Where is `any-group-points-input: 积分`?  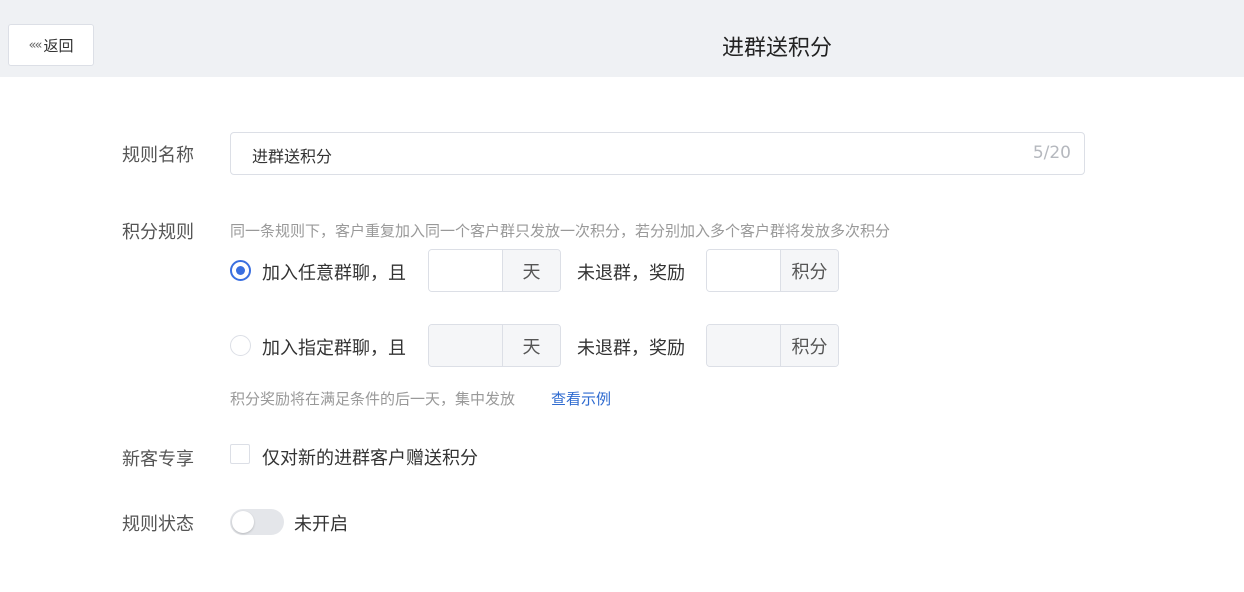
any-group-points-input: 积分 is located at coordinates (772, 270).